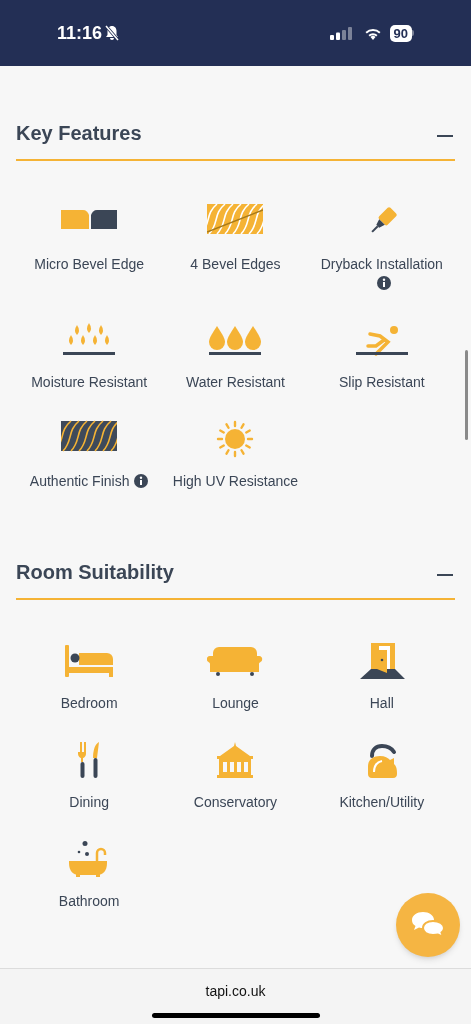  What do you see at coordinates (89, 802) in the screenshot?
I see `feature-label: Dining` at bounding box center [89, 802].